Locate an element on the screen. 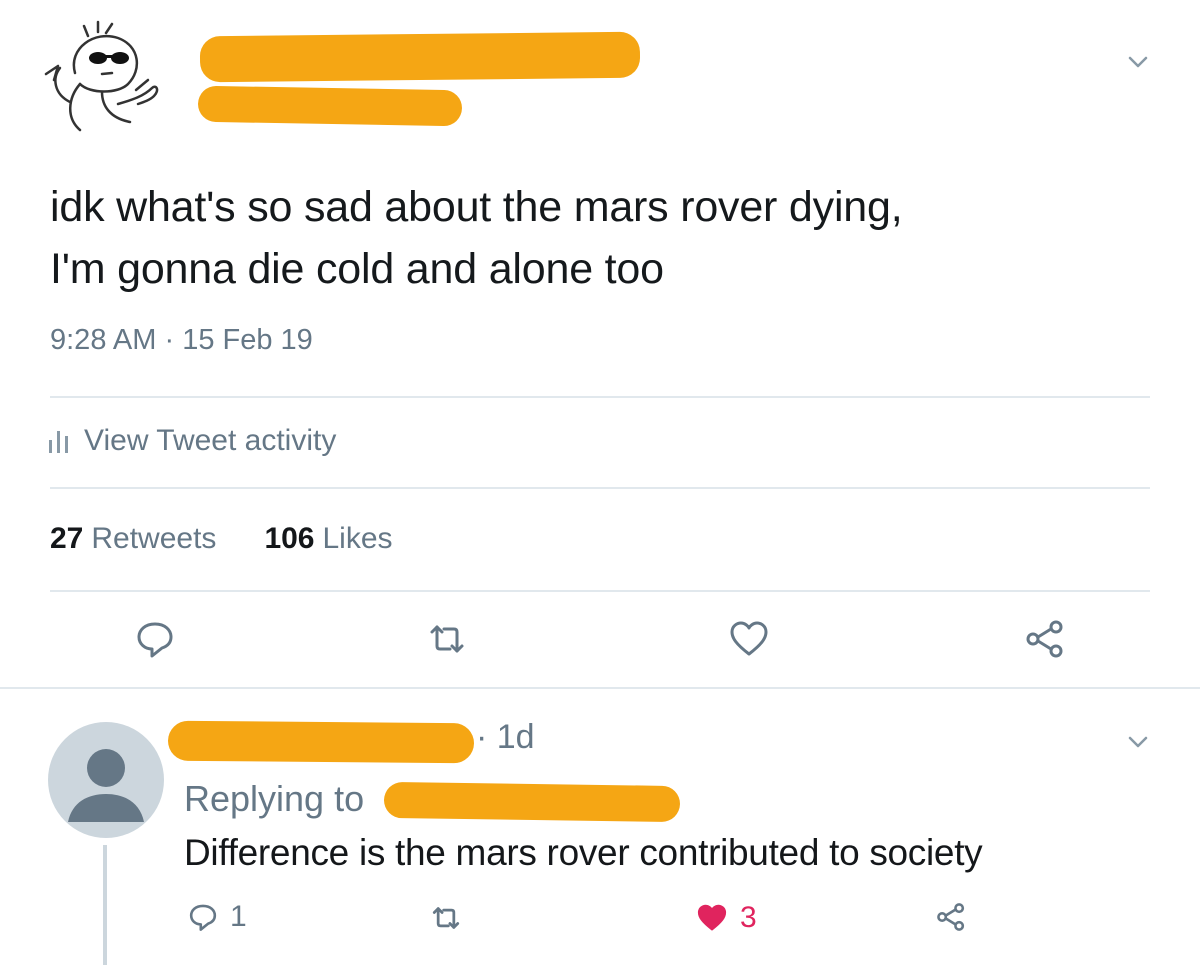 The width and height of the screenshot is (1200, 965). tweet-time: 9:28 AM is located at coordinates (103, 340).